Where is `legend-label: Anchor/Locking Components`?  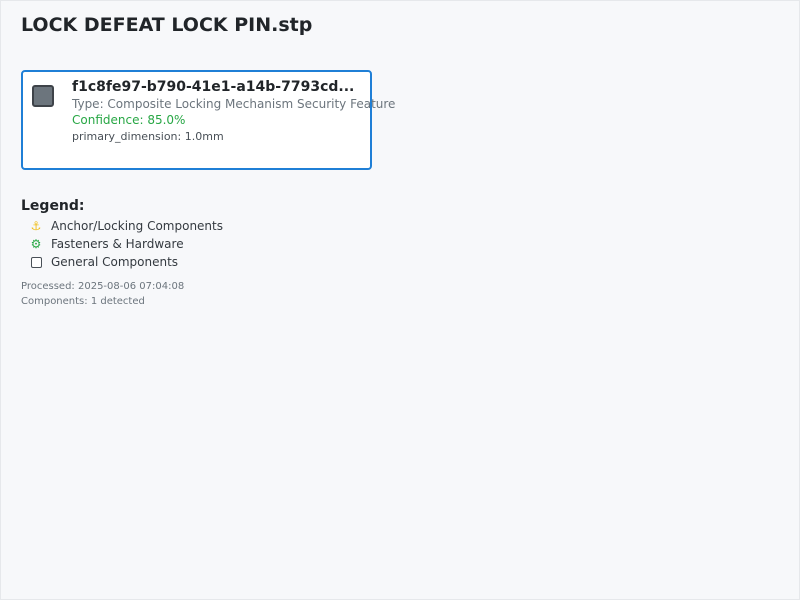 legend-label: Anchor/Locking Components is located at coordinates (137, 226).